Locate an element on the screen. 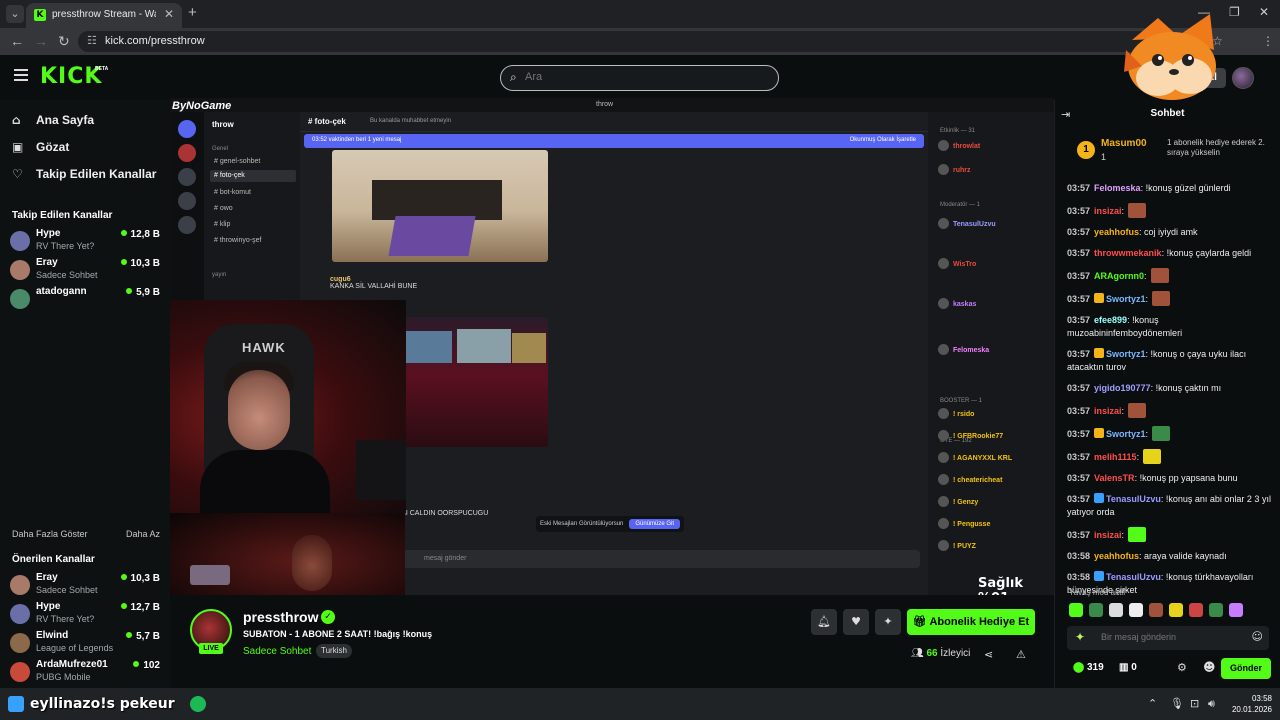  back-icon: ← is located at coordinates (17, 41).